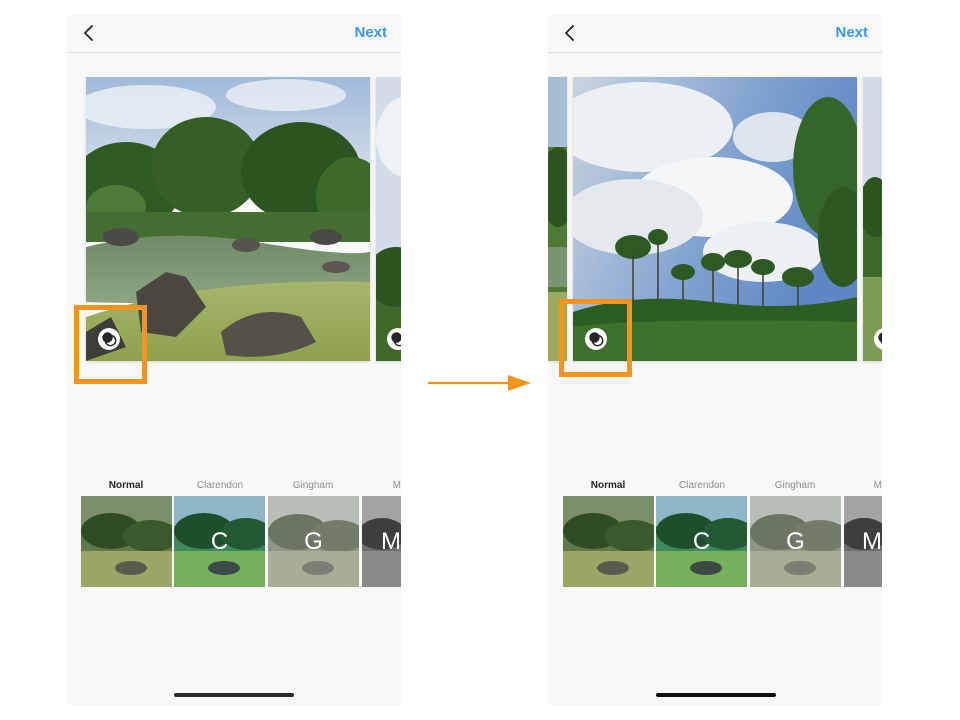  What do you see at coordinates (110, 344) in the screenshot?
I see `highlight-box-left` at bounding box center [110, 344].